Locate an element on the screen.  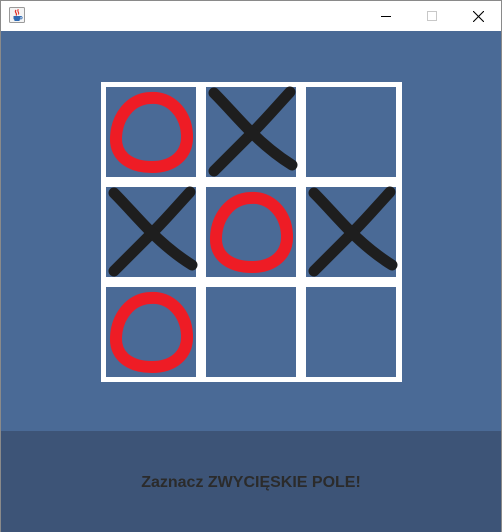
maximize-icon is located at coordinates (432, 16).